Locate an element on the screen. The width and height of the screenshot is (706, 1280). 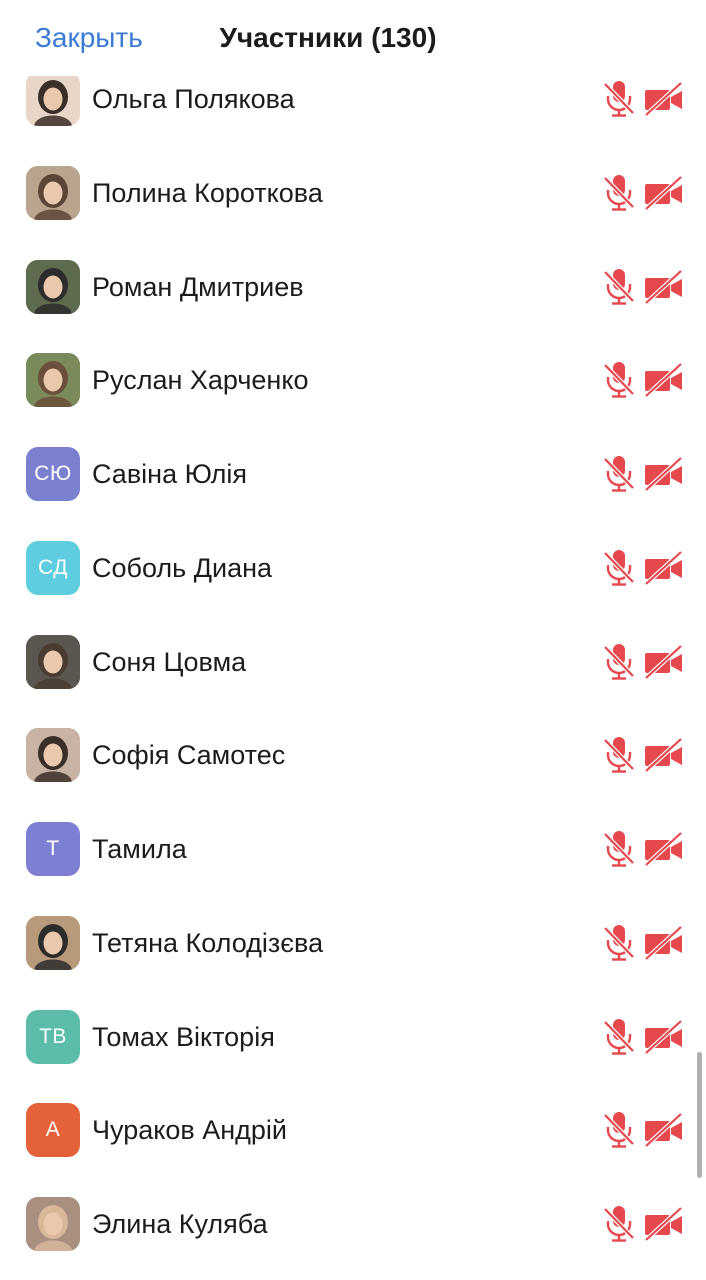
participant-name: Соболь Диана is located at coordinates (182, 567).